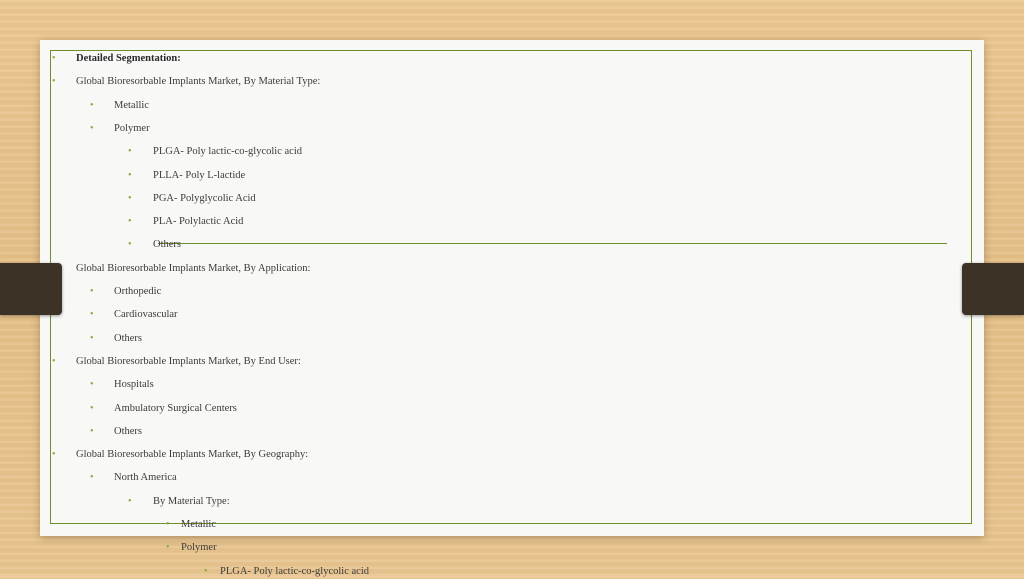  I want to click on list-item-label: North America, so click(145, 478).